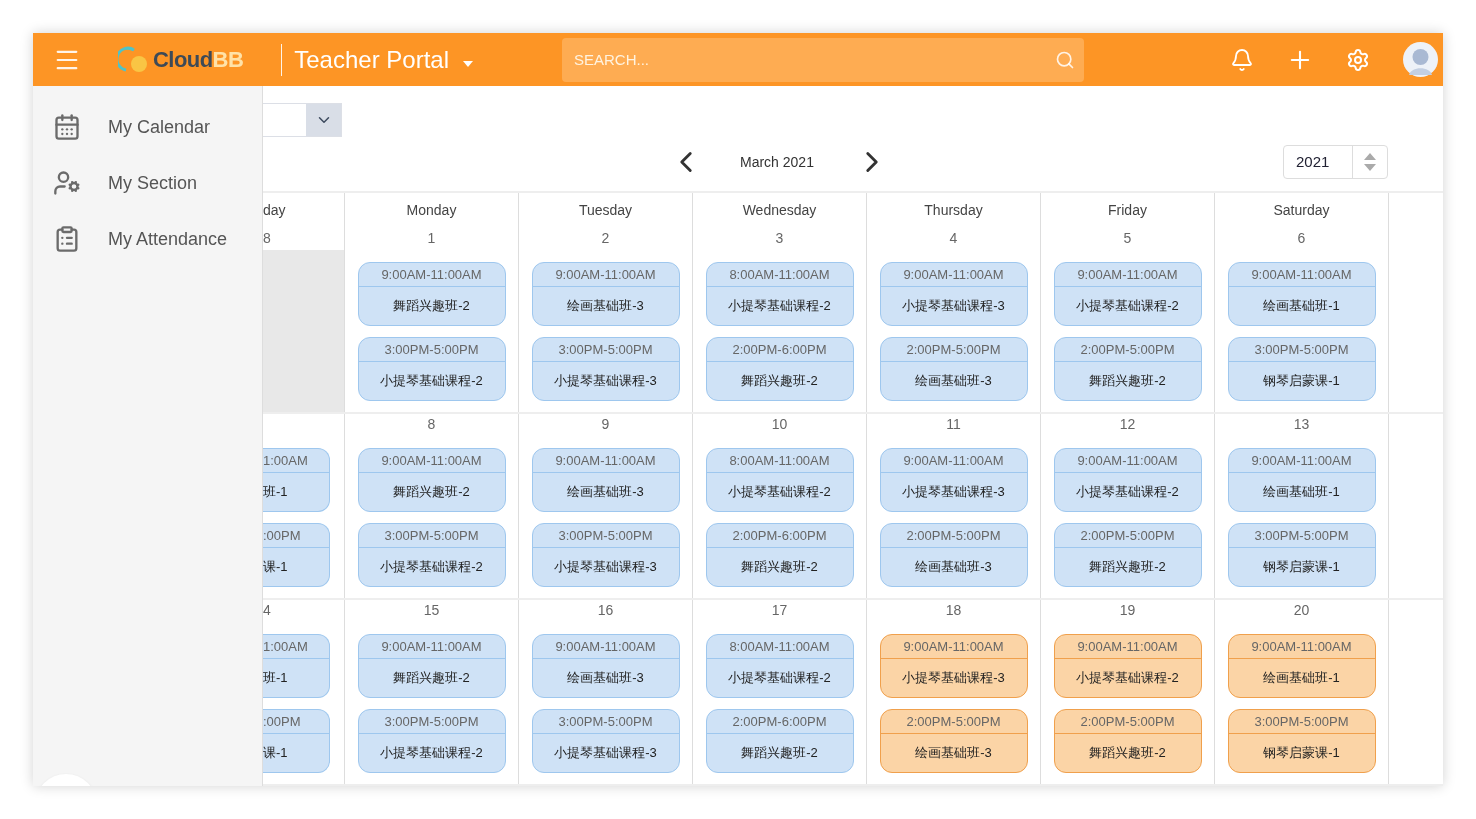 The height and width of the screenshot is (819, 1476). I want to click on settings-icon, so click(1358, 59).